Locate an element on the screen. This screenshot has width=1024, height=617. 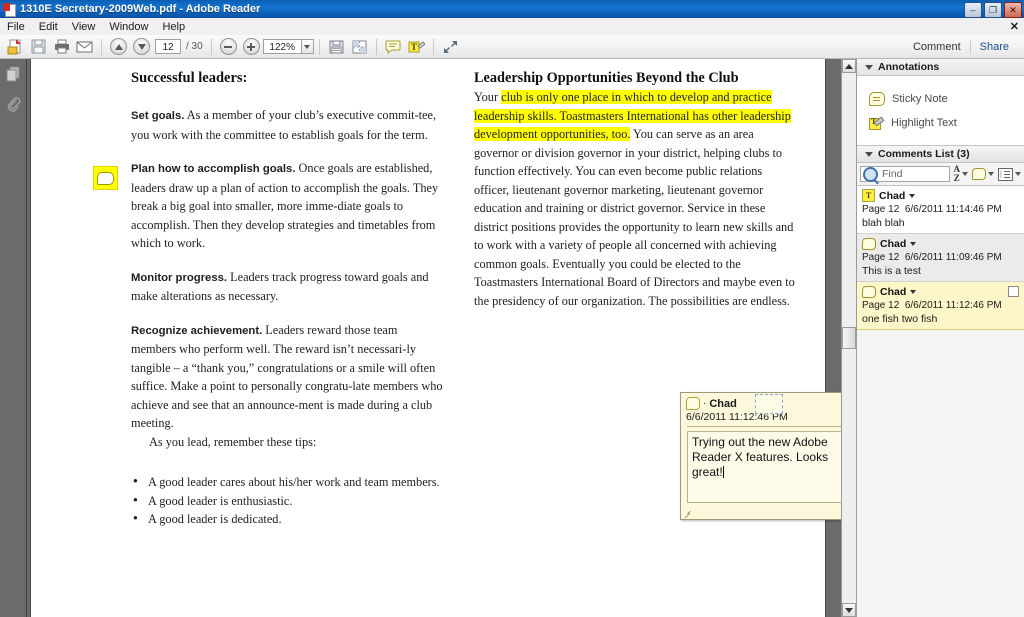
comment-checkbox is located at coordinates (1013, 291).